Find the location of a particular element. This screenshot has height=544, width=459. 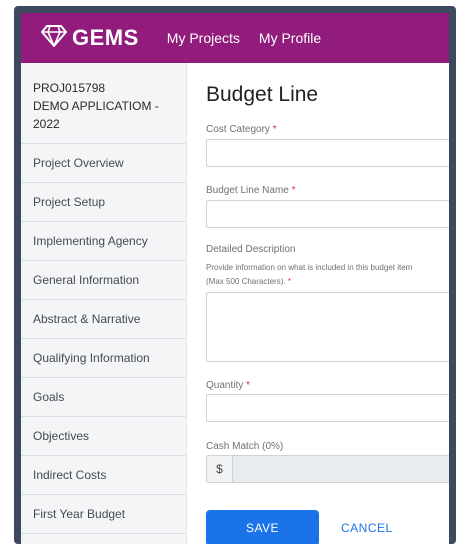

nav-my-profile: My Profile is located at coordinates (290, 38).